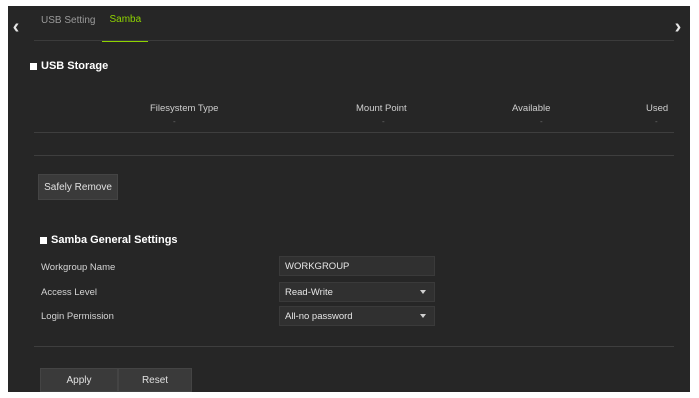 This screenshot has width=699, height=398. Describe the element at coordinates (383, 121) in the screenshot. I see `table-cell-mount-point: -` at that location.